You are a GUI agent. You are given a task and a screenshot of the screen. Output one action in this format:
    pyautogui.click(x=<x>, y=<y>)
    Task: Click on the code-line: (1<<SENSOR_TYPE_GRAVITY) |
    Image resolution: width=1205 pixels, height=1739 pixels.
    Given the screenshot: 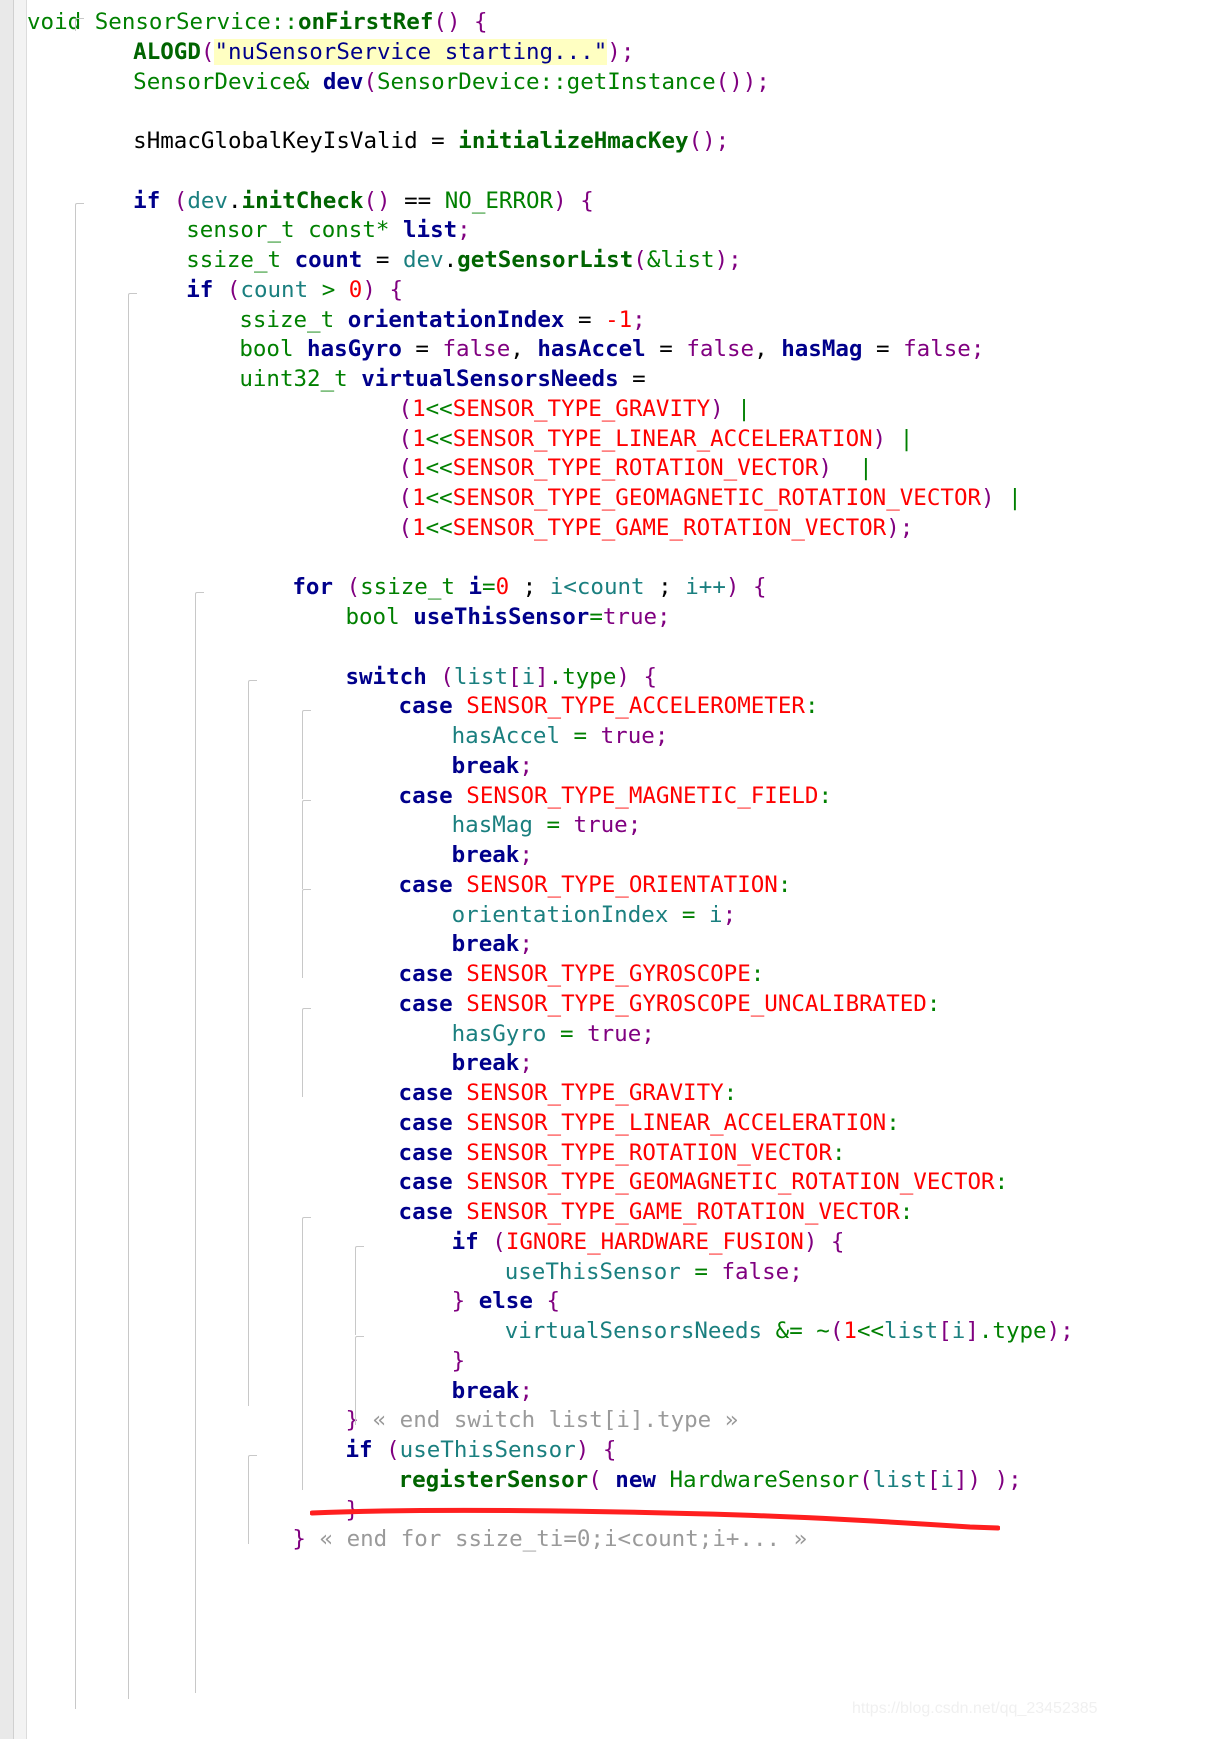 What is the action you would take?
    pyautogui.click(x=575, y=409)
    